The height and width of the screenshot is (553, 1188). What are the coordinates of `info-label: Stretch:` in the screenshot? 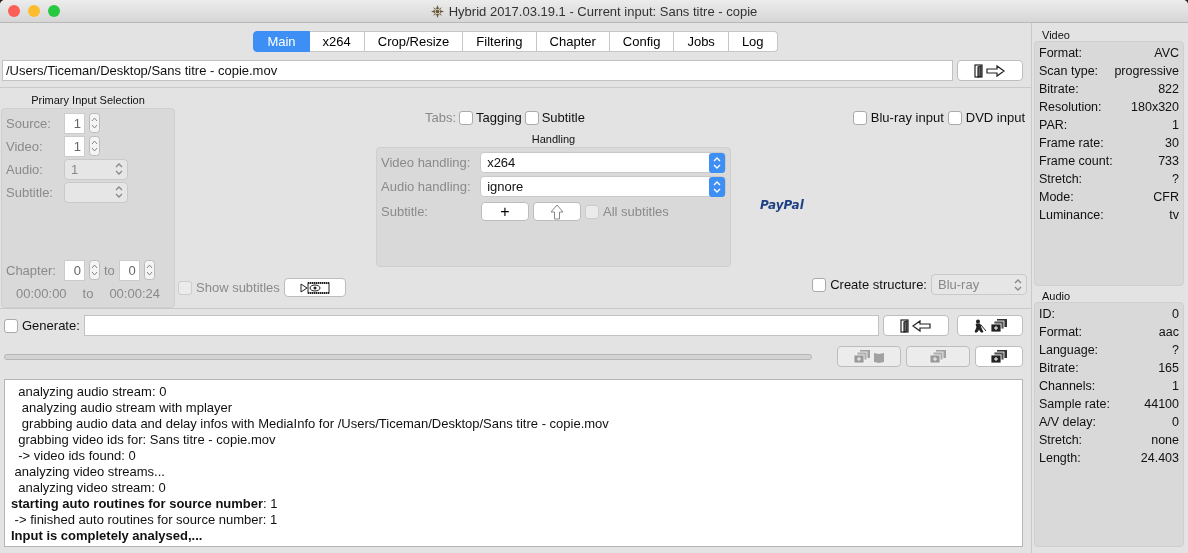 It's located at (1061, 440).